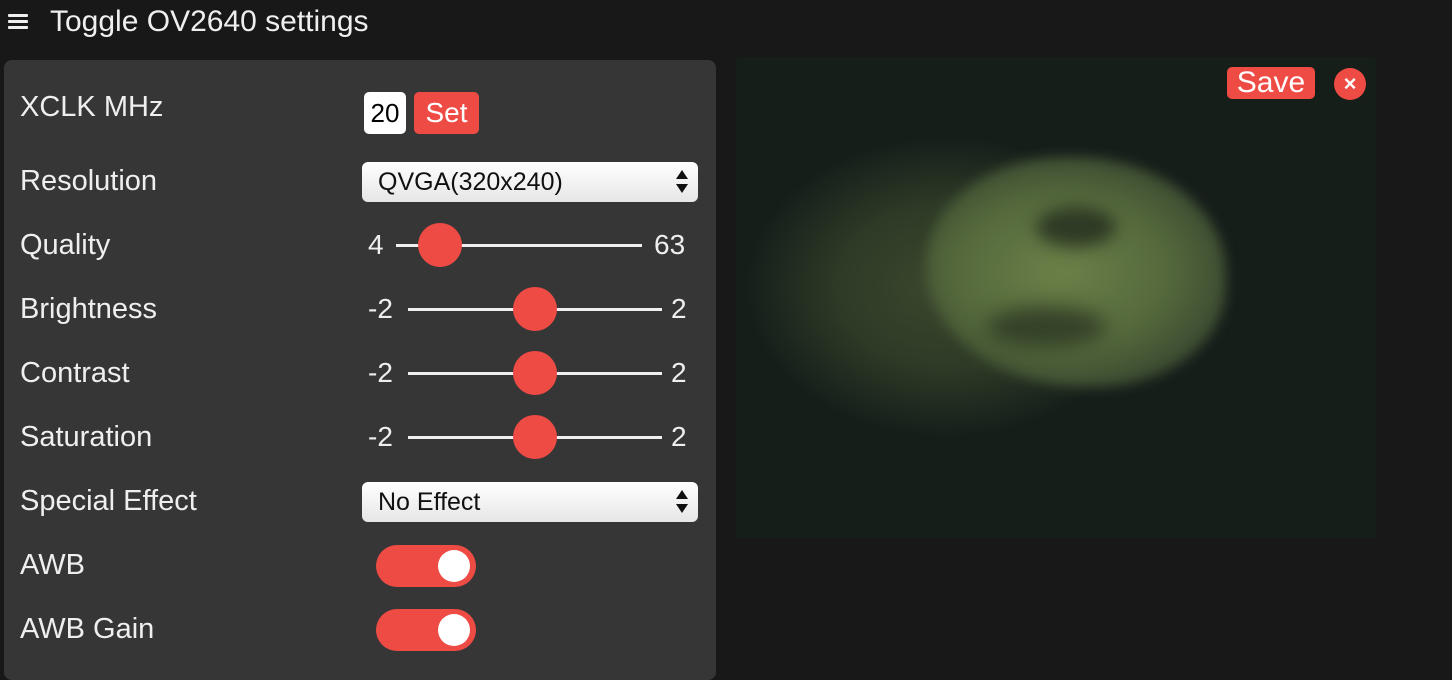 The image size is (1452, 680). Describe the element at coordinates (92, 107) in the screenshot. I see `xclk-label: XCLK MHz` at that location.